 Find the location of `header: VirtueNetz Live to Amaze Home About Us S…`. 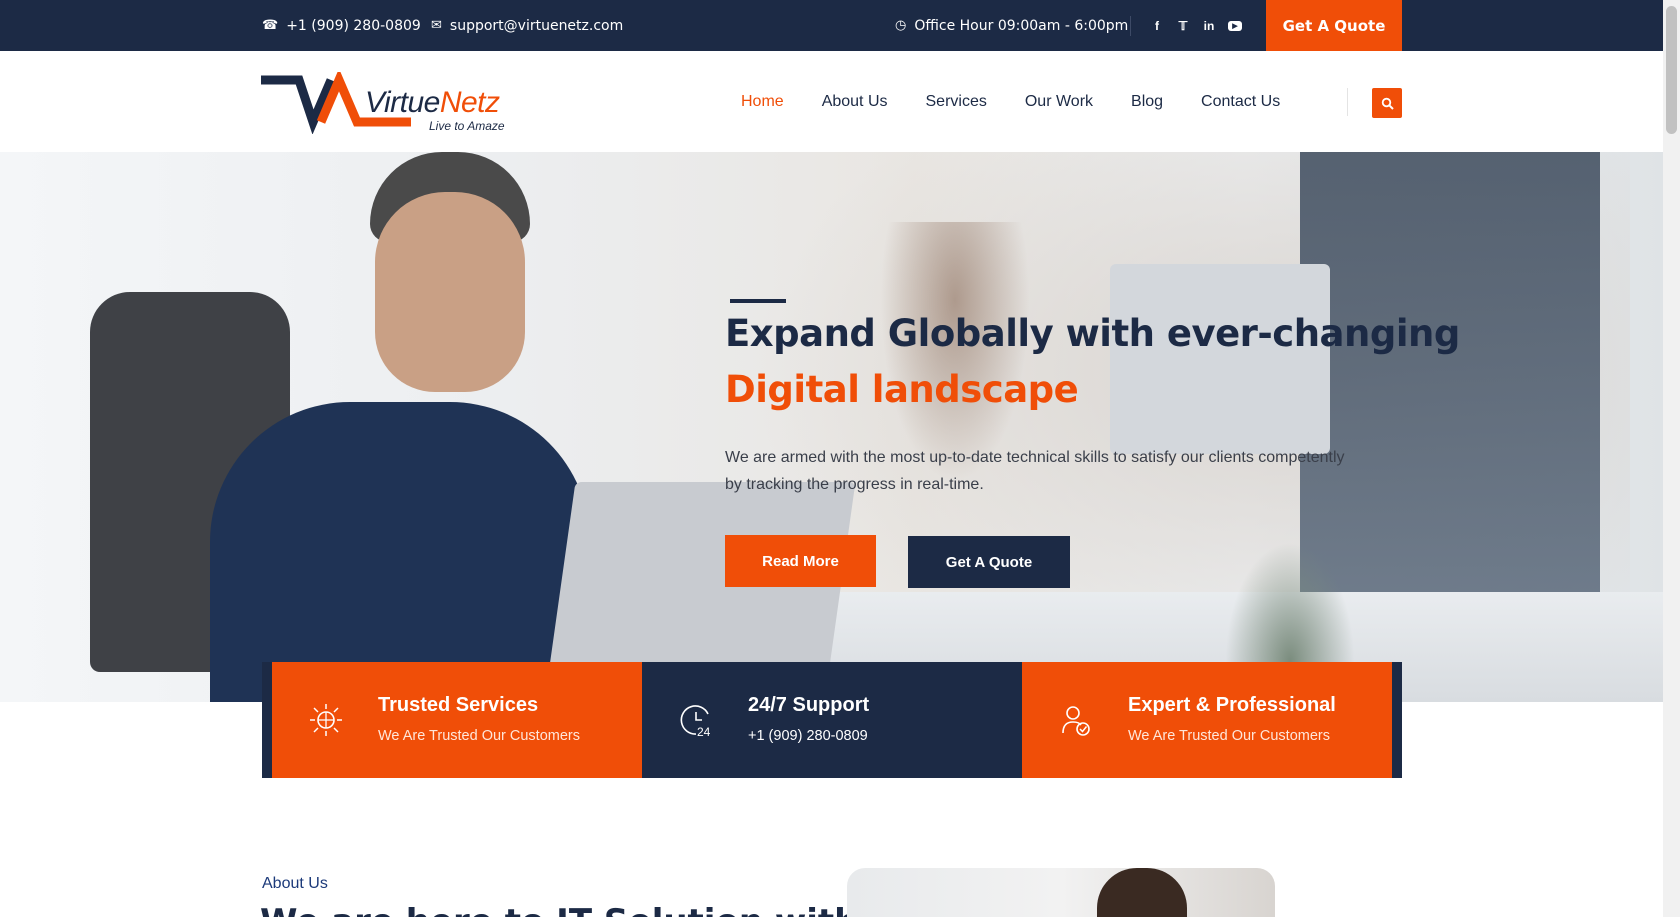

header: VirtueNetz Live to Amaze Home About Us S… is located at coordinates (831, 101).